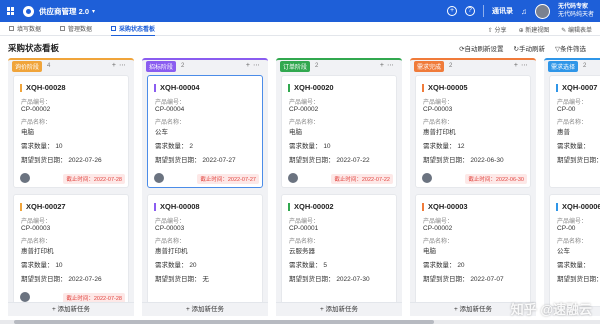  What do you see at coordinates (524, 11) in the screenshot?
I see `bell-icon: ♫` at bounding box center [524, 11].